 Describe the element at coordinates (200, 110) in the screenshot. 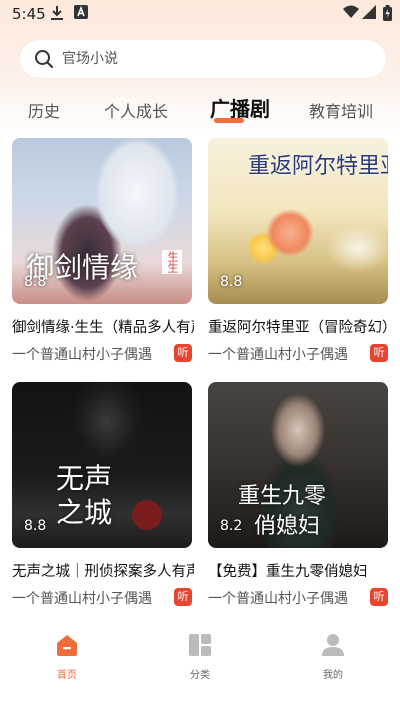

I see `category-tabs: 历史 个人成长 广播剧 教育培训` at that location.